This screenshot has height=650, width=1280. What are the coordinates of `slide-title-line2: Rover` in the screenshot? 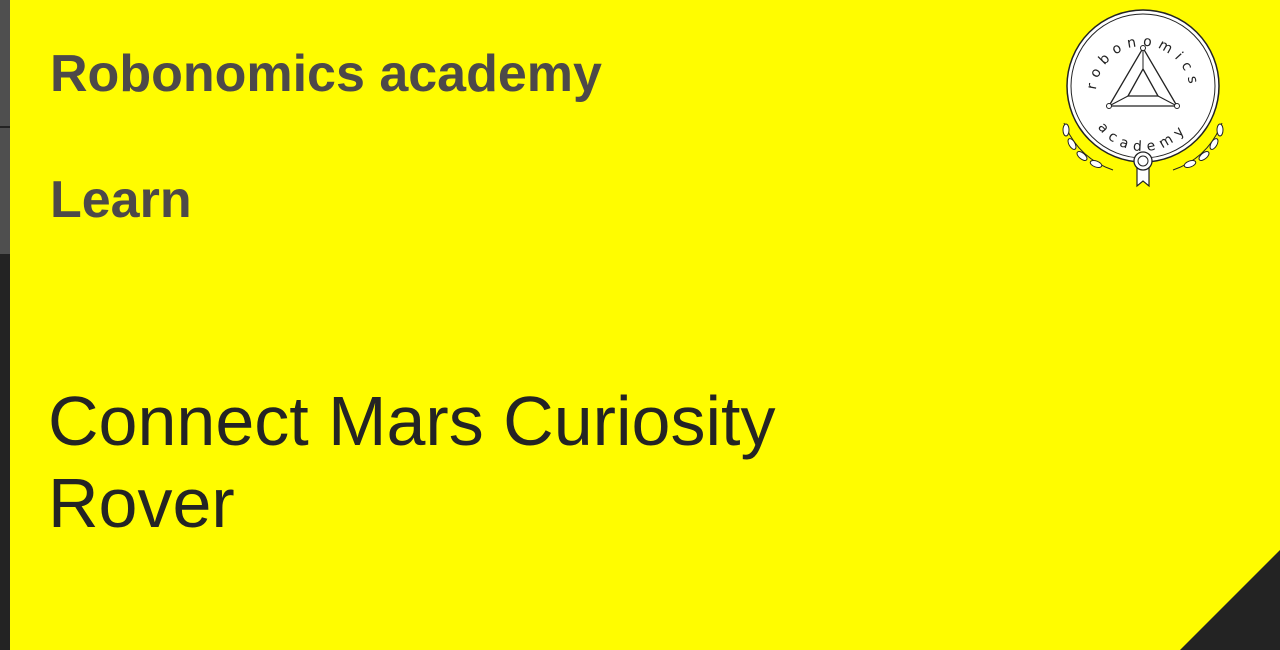 It's located at (141, 503).